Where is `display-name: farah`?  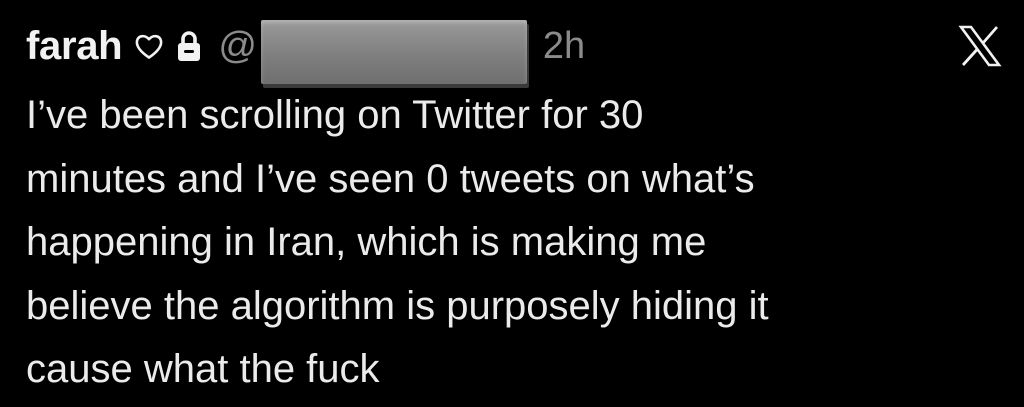 display-name: farah is located at coordinates (74, 46).